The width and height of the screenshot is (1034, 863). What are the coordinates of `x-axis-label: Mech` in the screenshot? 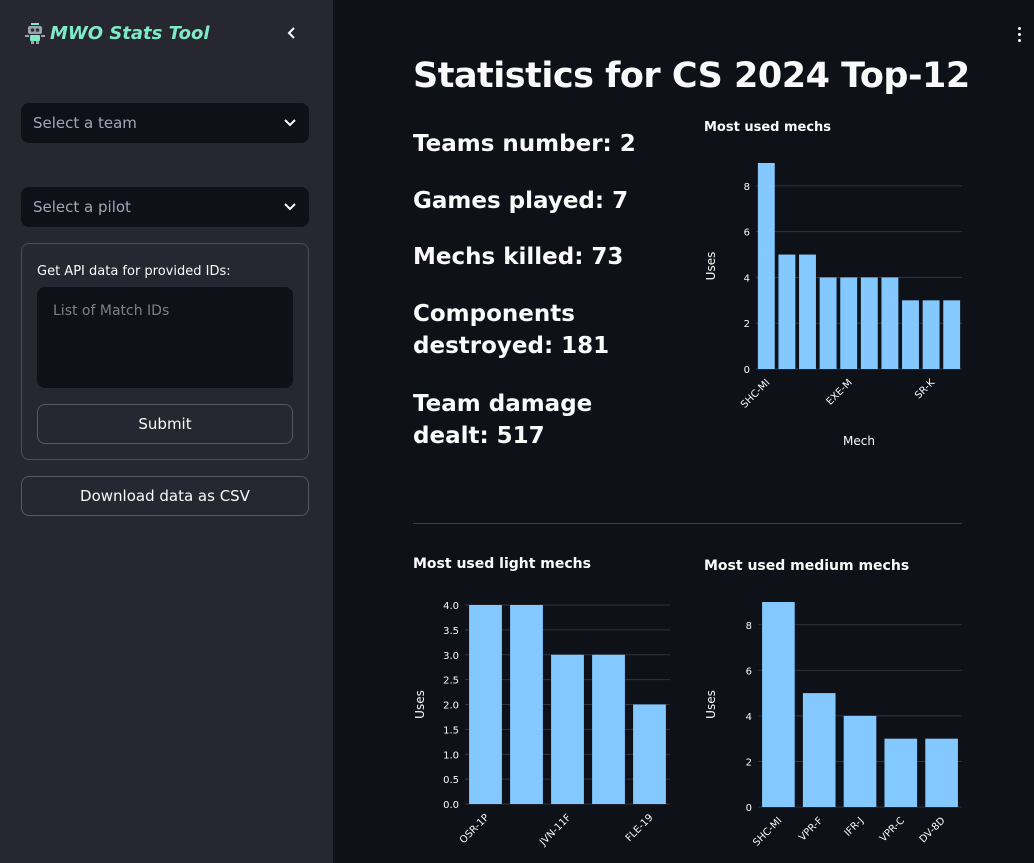 It's located at (859, 441).